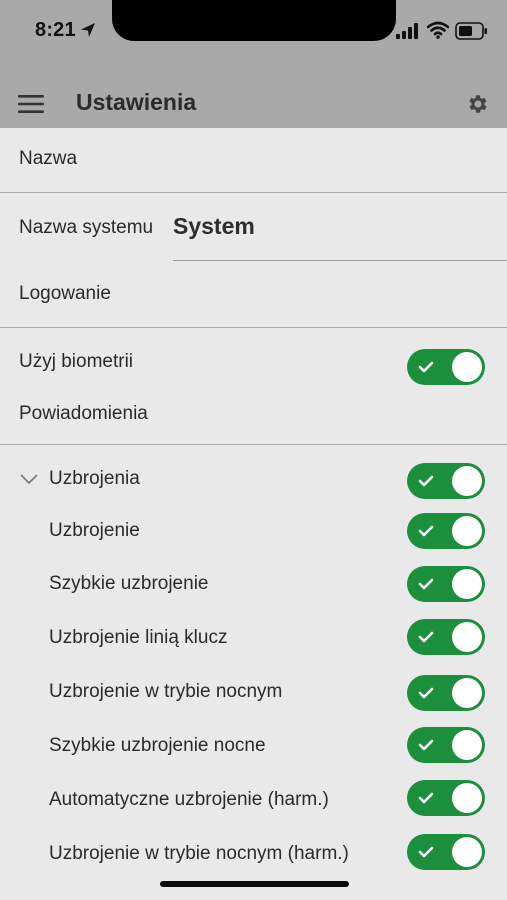 The image size is (507, 900). What do you see at coordinates (83, 413) in the screenshot?
I see `section-notifications-header: Powiadomienia` at bounding box center [83, 413].